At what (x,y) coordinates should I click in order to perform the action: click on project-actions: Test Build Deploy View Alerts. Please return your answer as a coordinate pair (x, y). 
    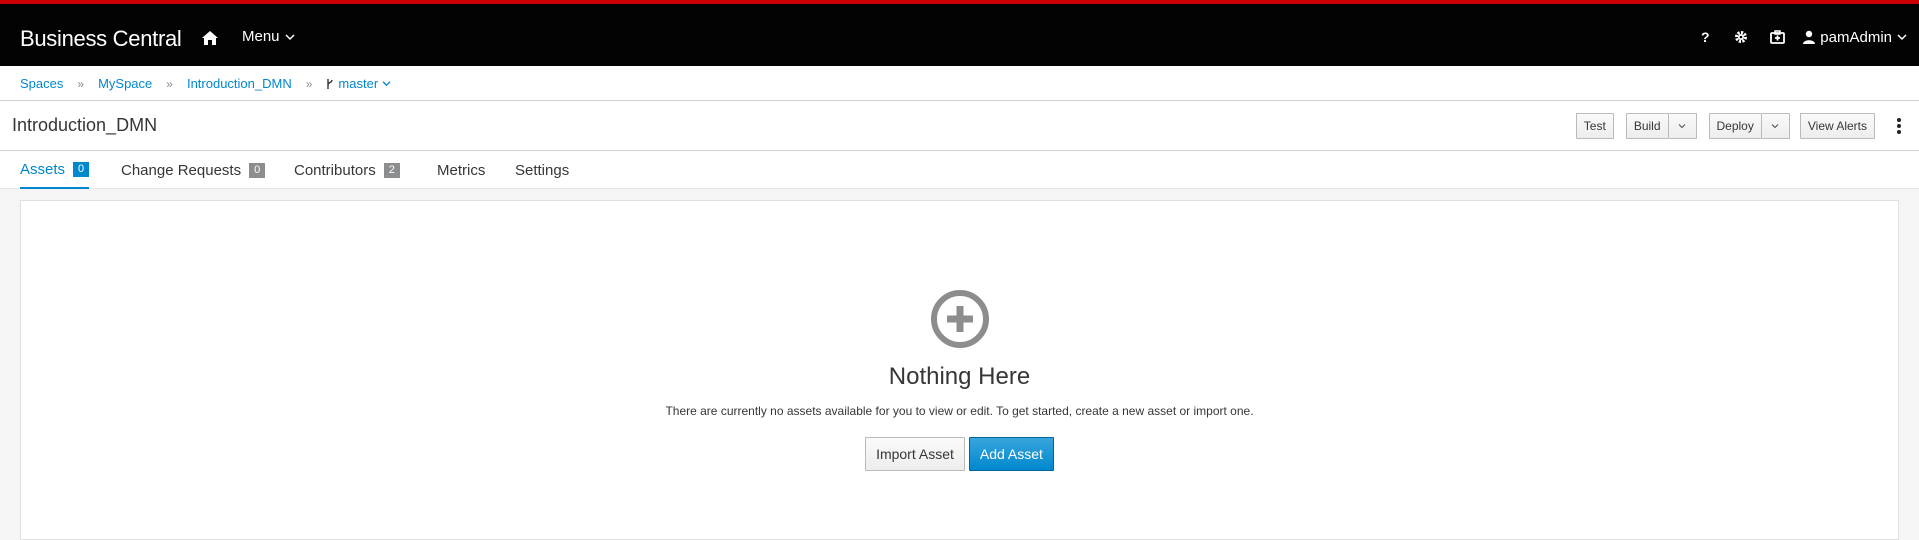
    Looking at the image, I should click on (1742, 126).